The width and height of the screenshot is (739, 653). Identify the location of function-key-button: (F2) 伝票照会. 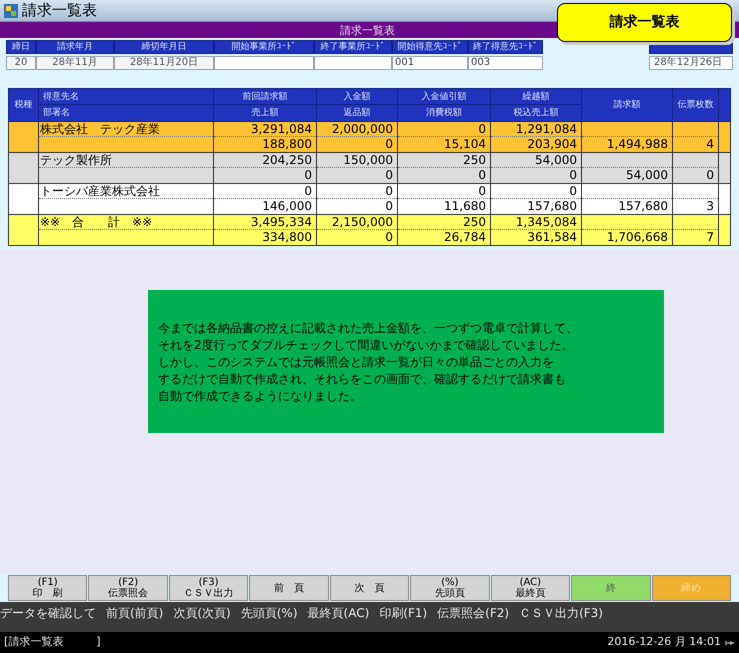
(128, 588).